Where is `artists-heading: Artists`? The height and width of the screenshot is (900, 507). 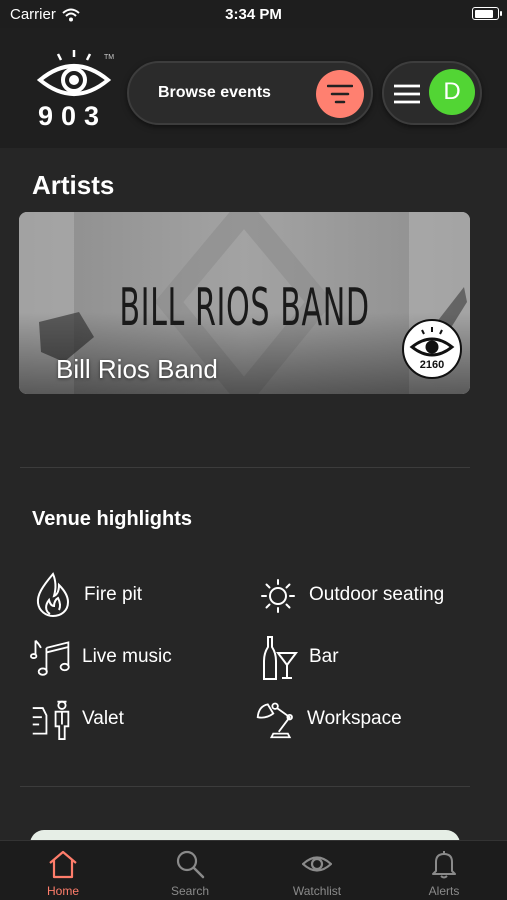
artists-heading: Artists is located at coordinates (73, 185).